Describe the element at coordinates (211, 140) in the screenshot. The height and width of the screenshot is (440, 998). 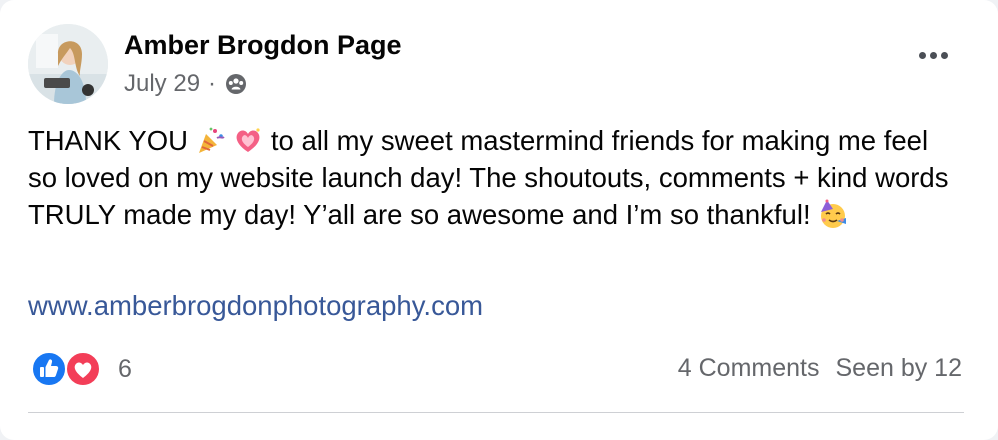
I see `party-popper-emoji-icon` at that location.